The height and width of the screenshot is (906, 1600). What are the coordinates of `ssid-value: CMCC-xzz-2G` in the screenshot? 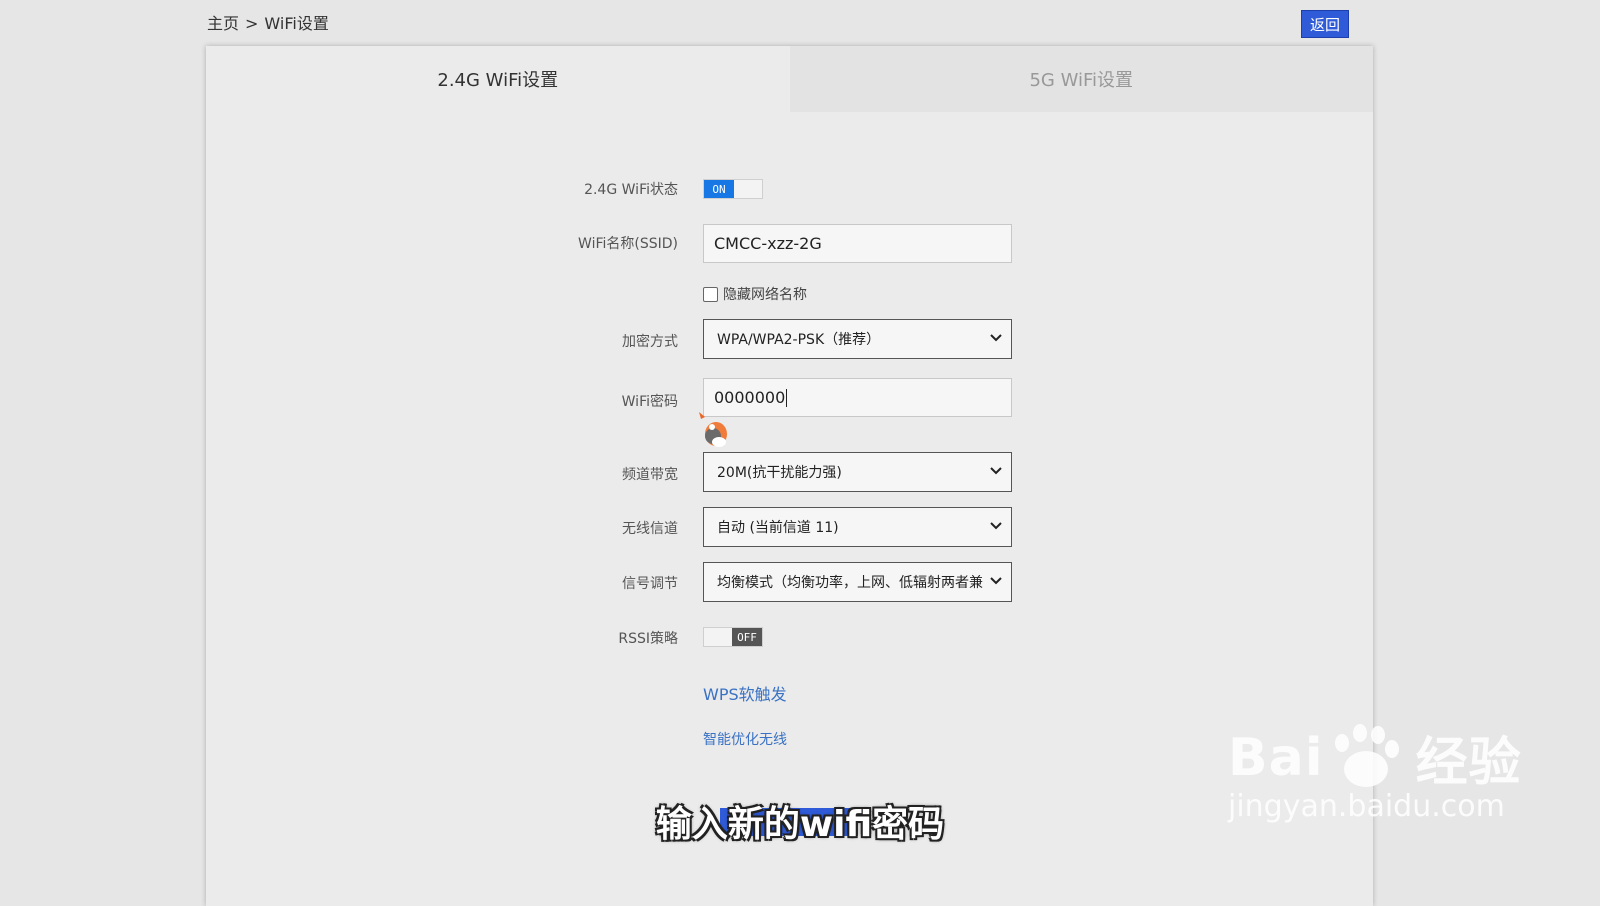 It's located at (768, 243).